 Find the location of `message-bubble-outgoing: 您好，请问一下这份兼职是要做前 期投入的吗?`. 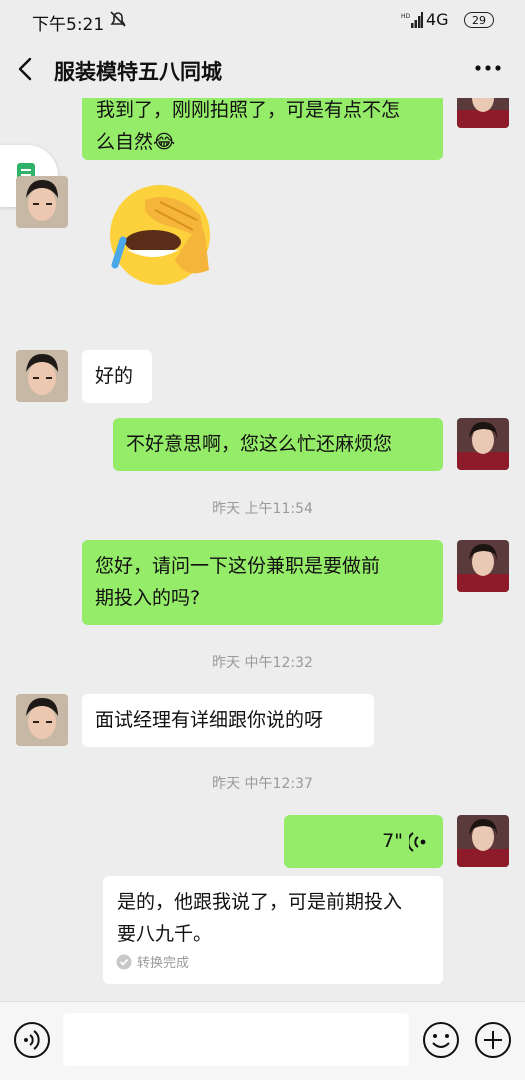

message-bubble-outgoing: 您好，请问一下这份兼职是要做前 期投入的吗? is located at coordinates (262, 582).